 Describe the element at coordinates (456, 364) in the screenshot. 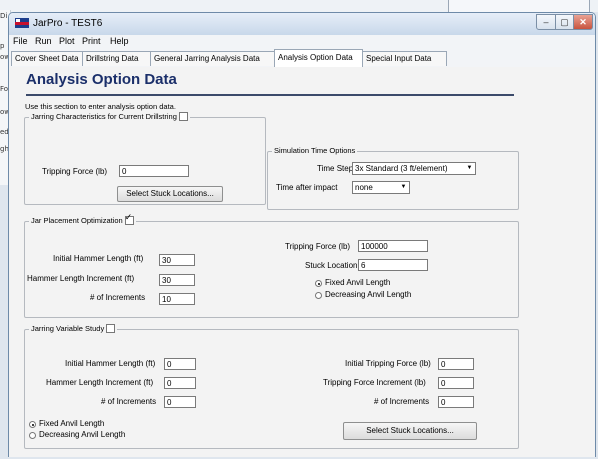

I see `initial-tripping-force-input: 0` at that location.